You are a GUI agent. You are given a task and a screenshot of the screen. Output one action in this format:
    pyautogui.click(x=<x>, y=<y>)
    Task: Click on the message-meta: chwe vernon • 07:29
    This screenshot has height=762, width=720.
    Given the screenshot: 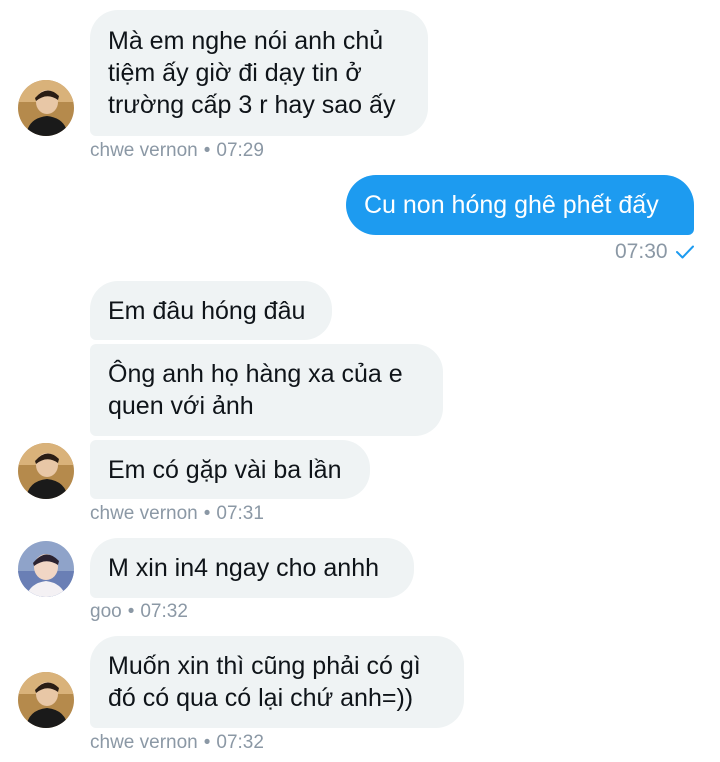 What is the action you would take?
    pyautogui.click(x=177, y=151)
    